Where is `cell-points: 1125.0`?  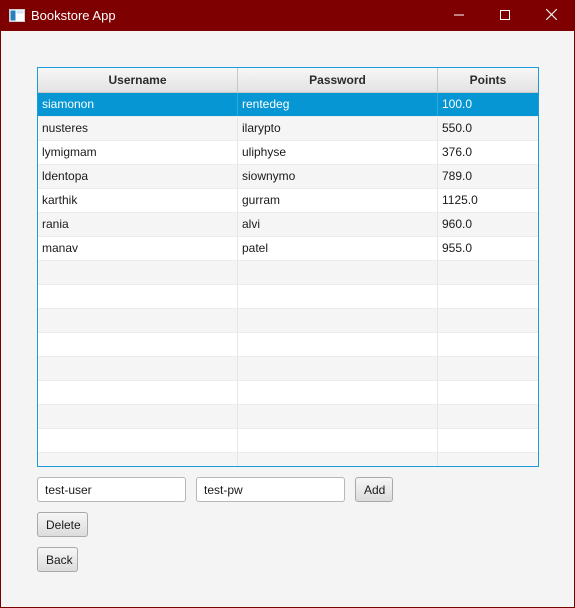 cell-points: 1125.0 is located at coordinates (460, 200).